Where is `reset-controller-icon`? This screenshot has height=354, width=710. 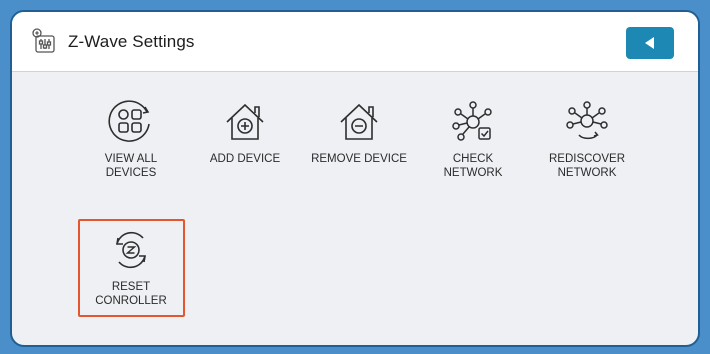 reset-controller-icon is located at coordinates (131, 250).